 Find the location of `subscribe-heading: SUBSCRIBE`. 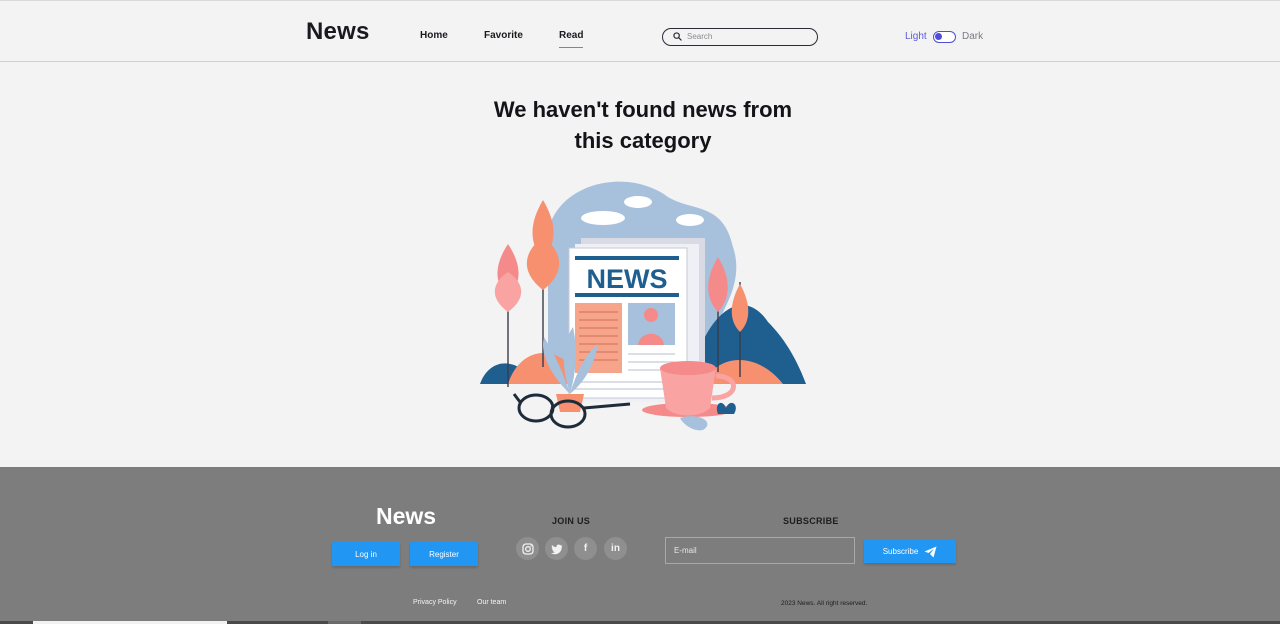

subscribe-heading: SUBSCRIBE is located at coordinates (811, 521).